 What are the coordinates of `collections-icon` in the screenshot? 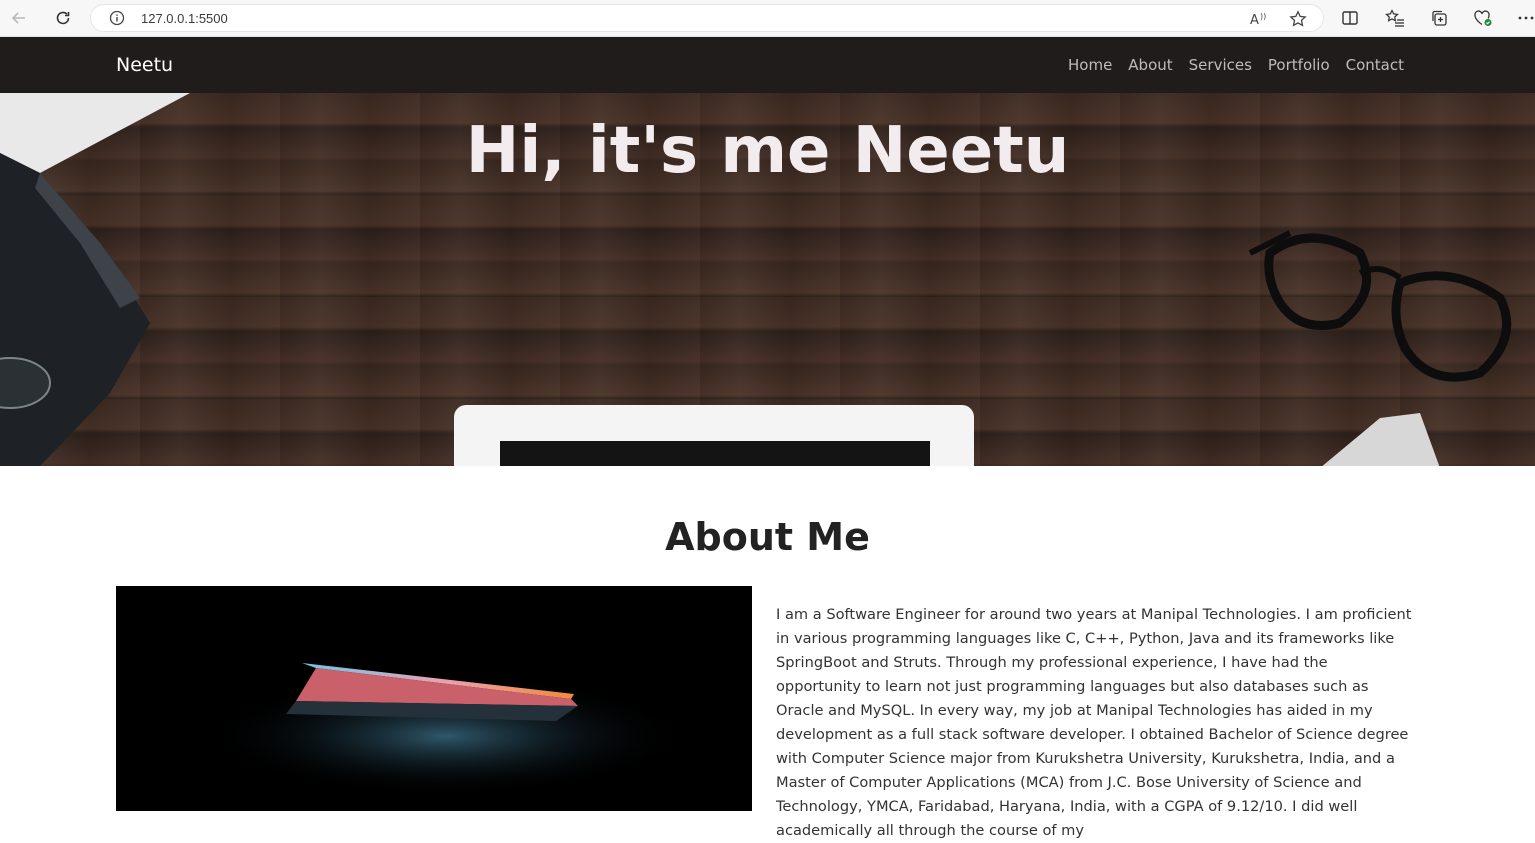 It's located at (1439, 18).